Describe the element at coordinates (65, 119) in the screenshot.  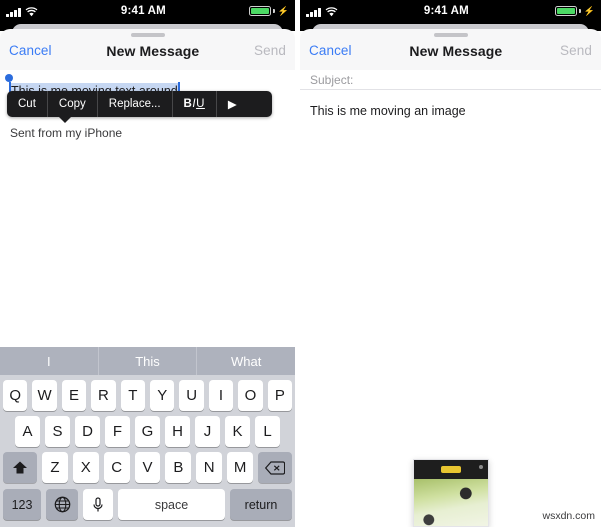
I see `edit-menu-pointer` at that location.